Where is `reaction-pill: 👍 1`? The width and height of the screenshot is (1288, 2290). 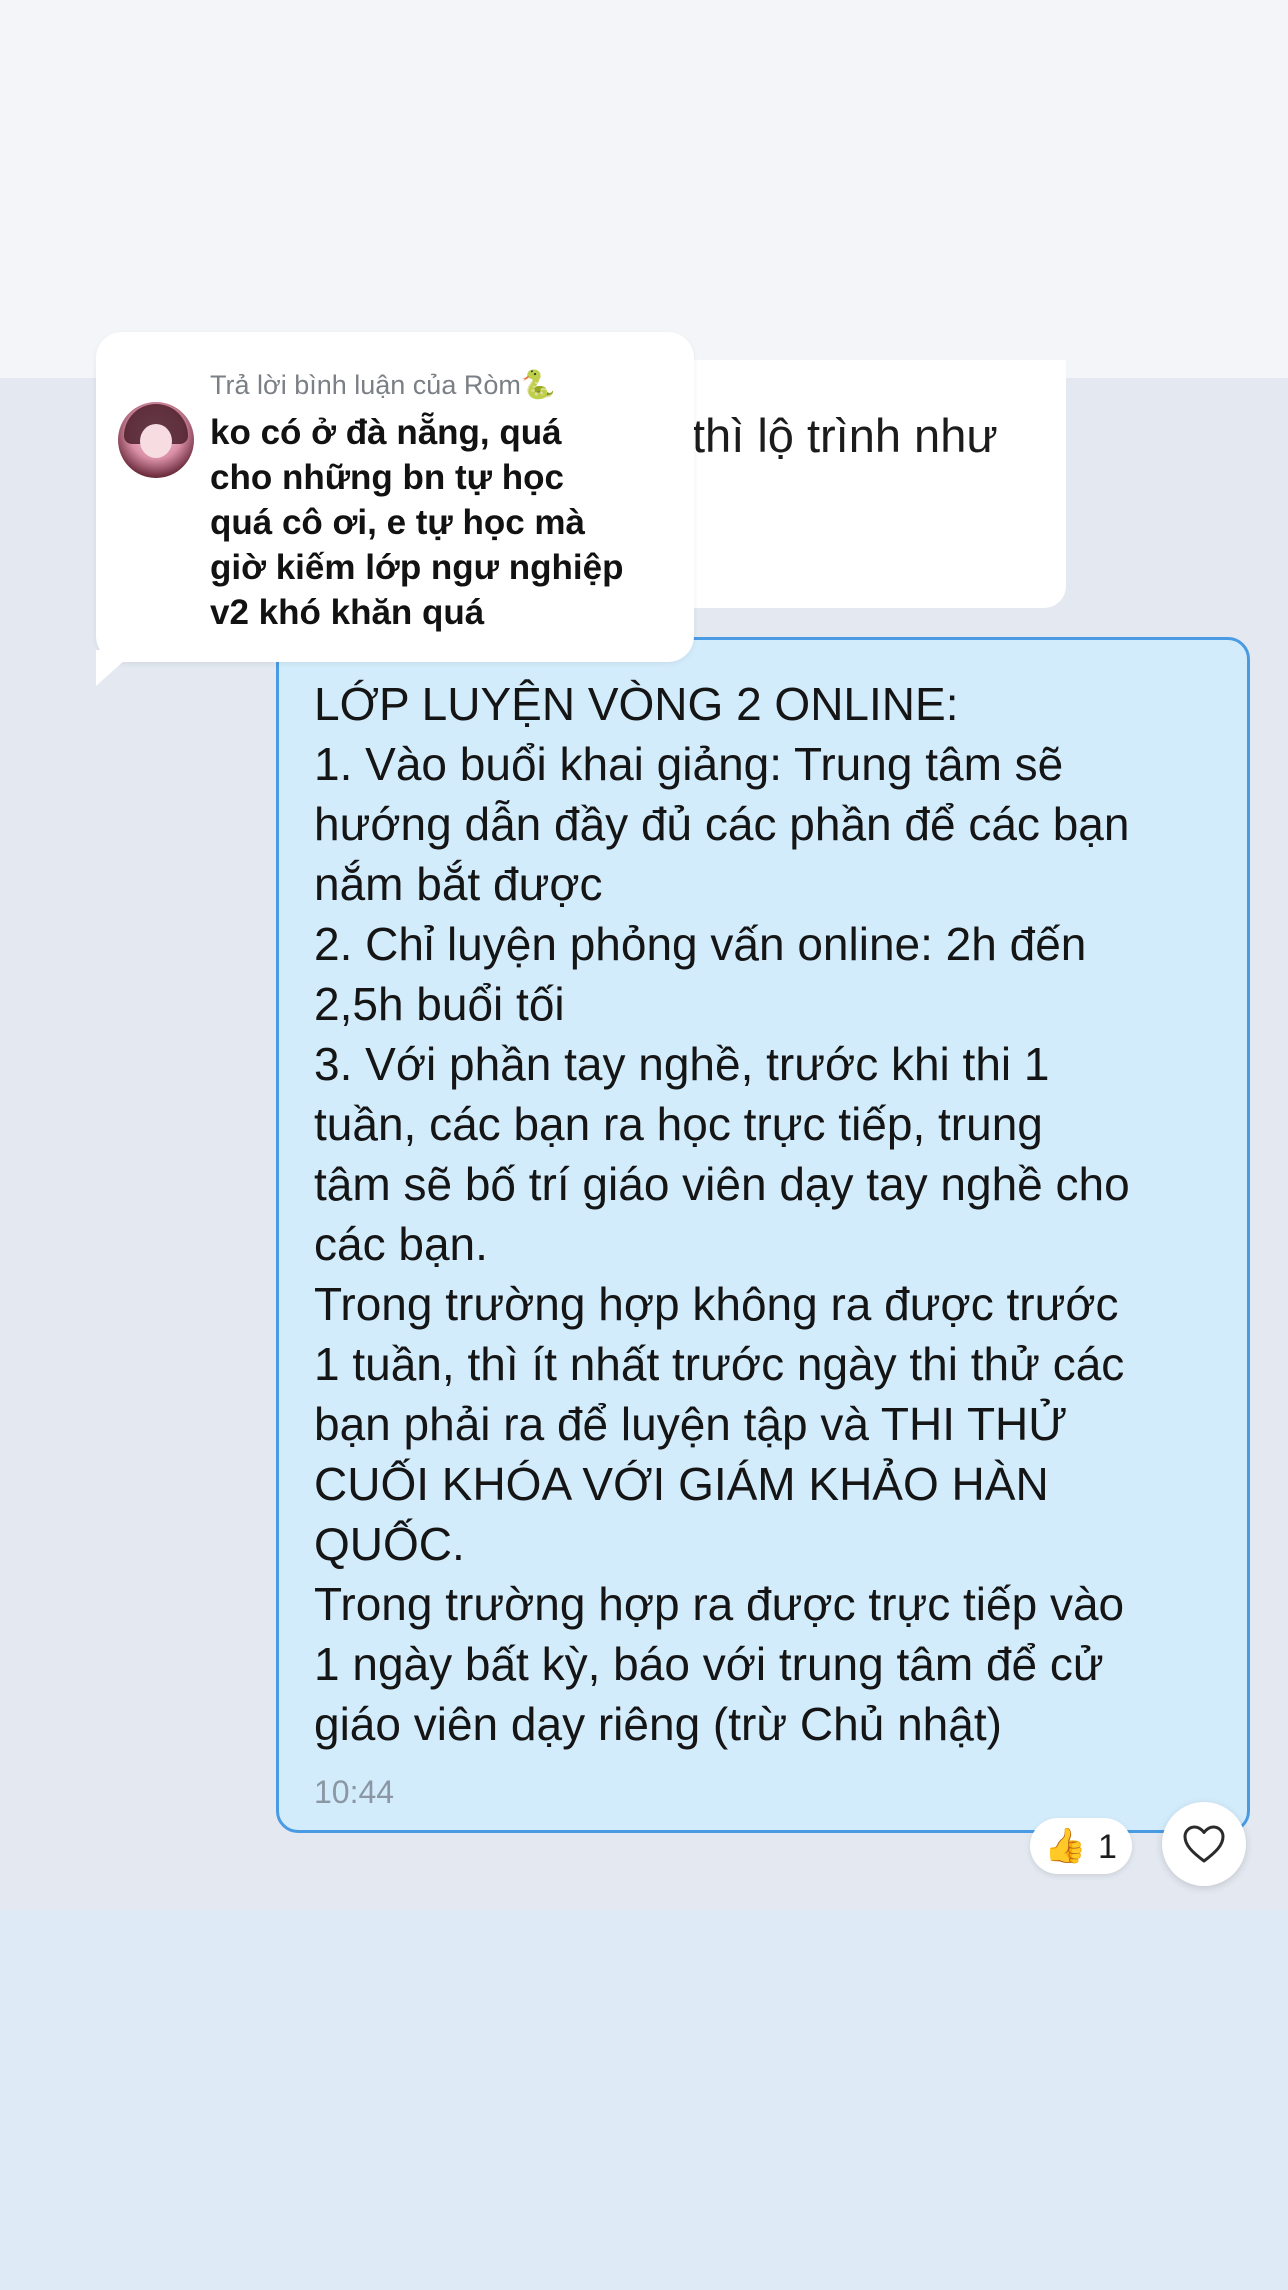
reaction-pill: 👍 1 is located at coordinates (1081, 1846).